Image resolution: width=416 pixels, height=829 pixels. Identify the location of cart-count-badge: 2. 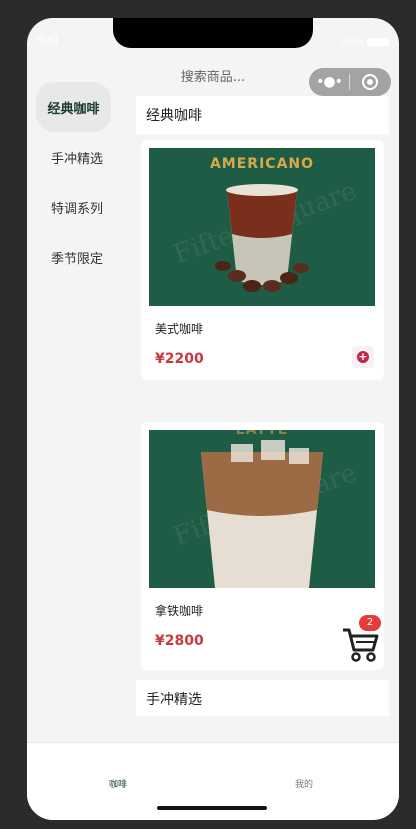
(370, 623).